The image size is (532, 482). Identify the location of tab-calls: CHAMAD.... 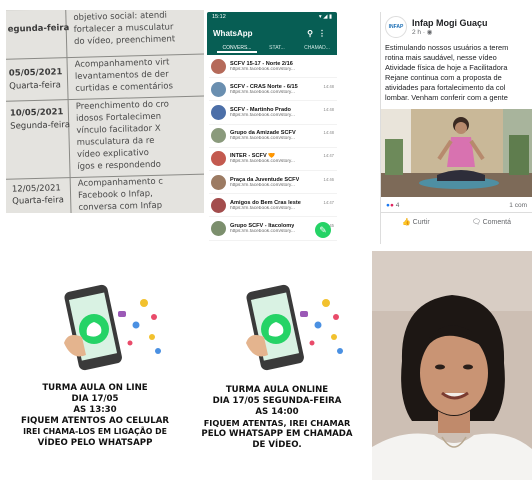
(317, 47).